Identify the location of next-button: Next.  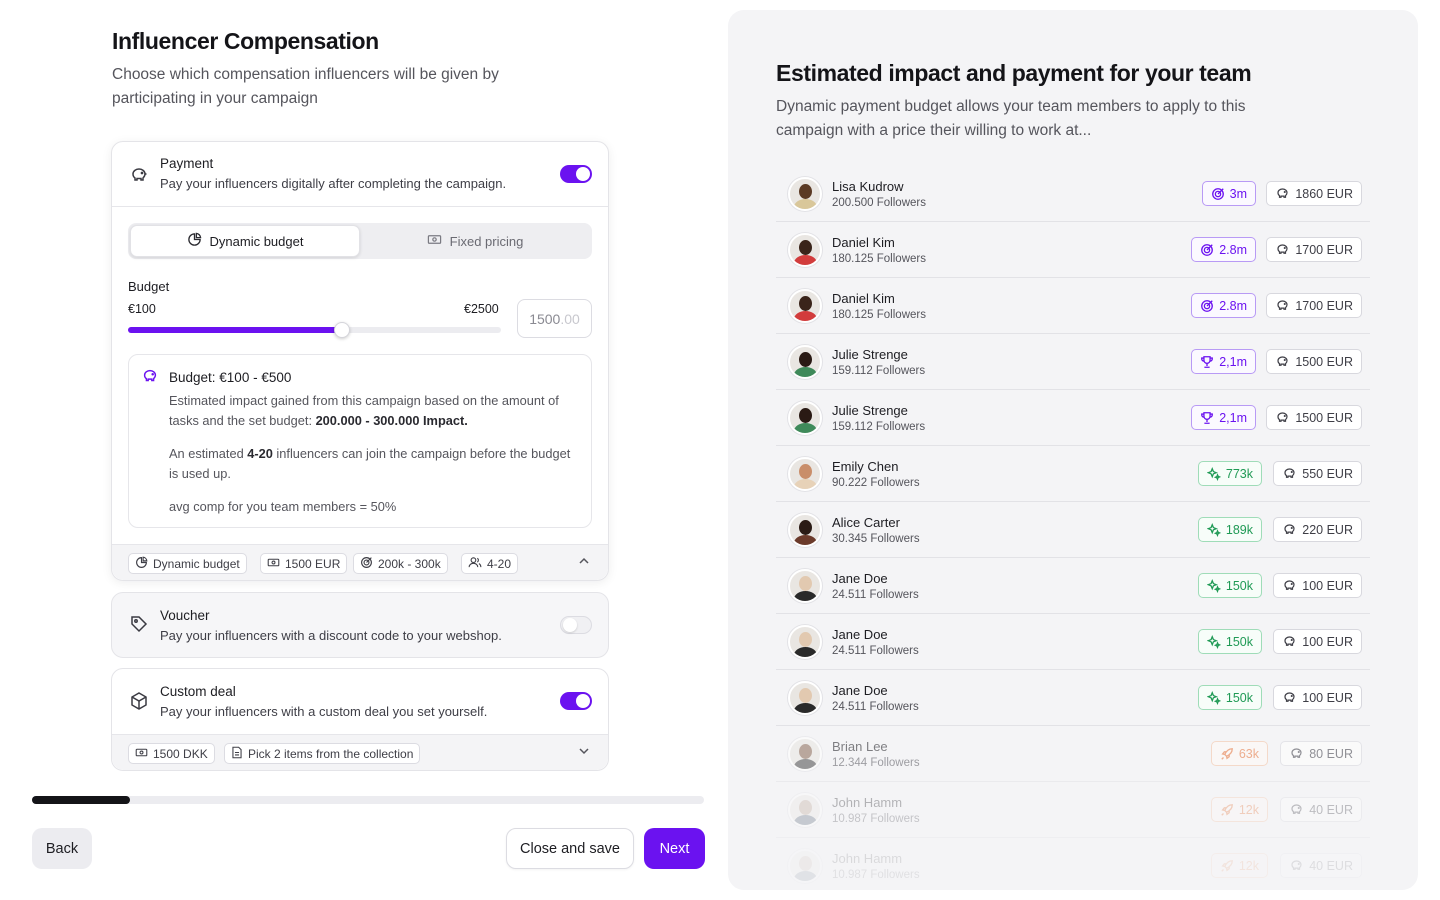
(674, 848).